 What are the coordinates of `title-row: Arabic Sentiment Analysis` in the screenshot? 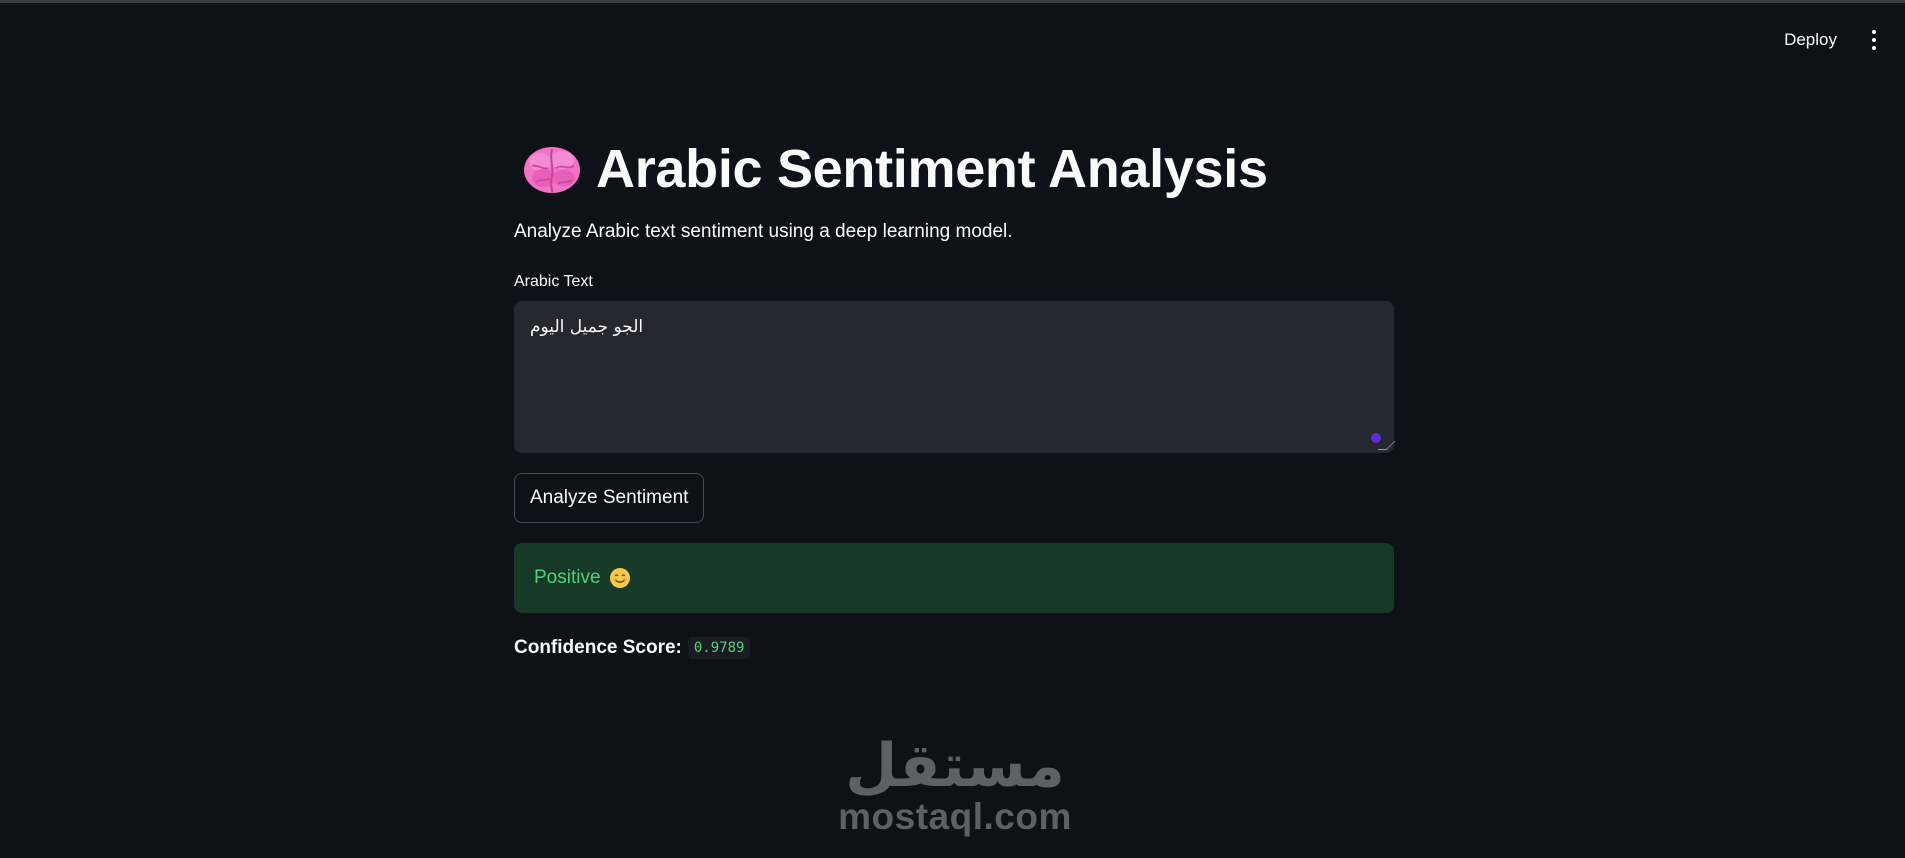 It's located at (958, 169).